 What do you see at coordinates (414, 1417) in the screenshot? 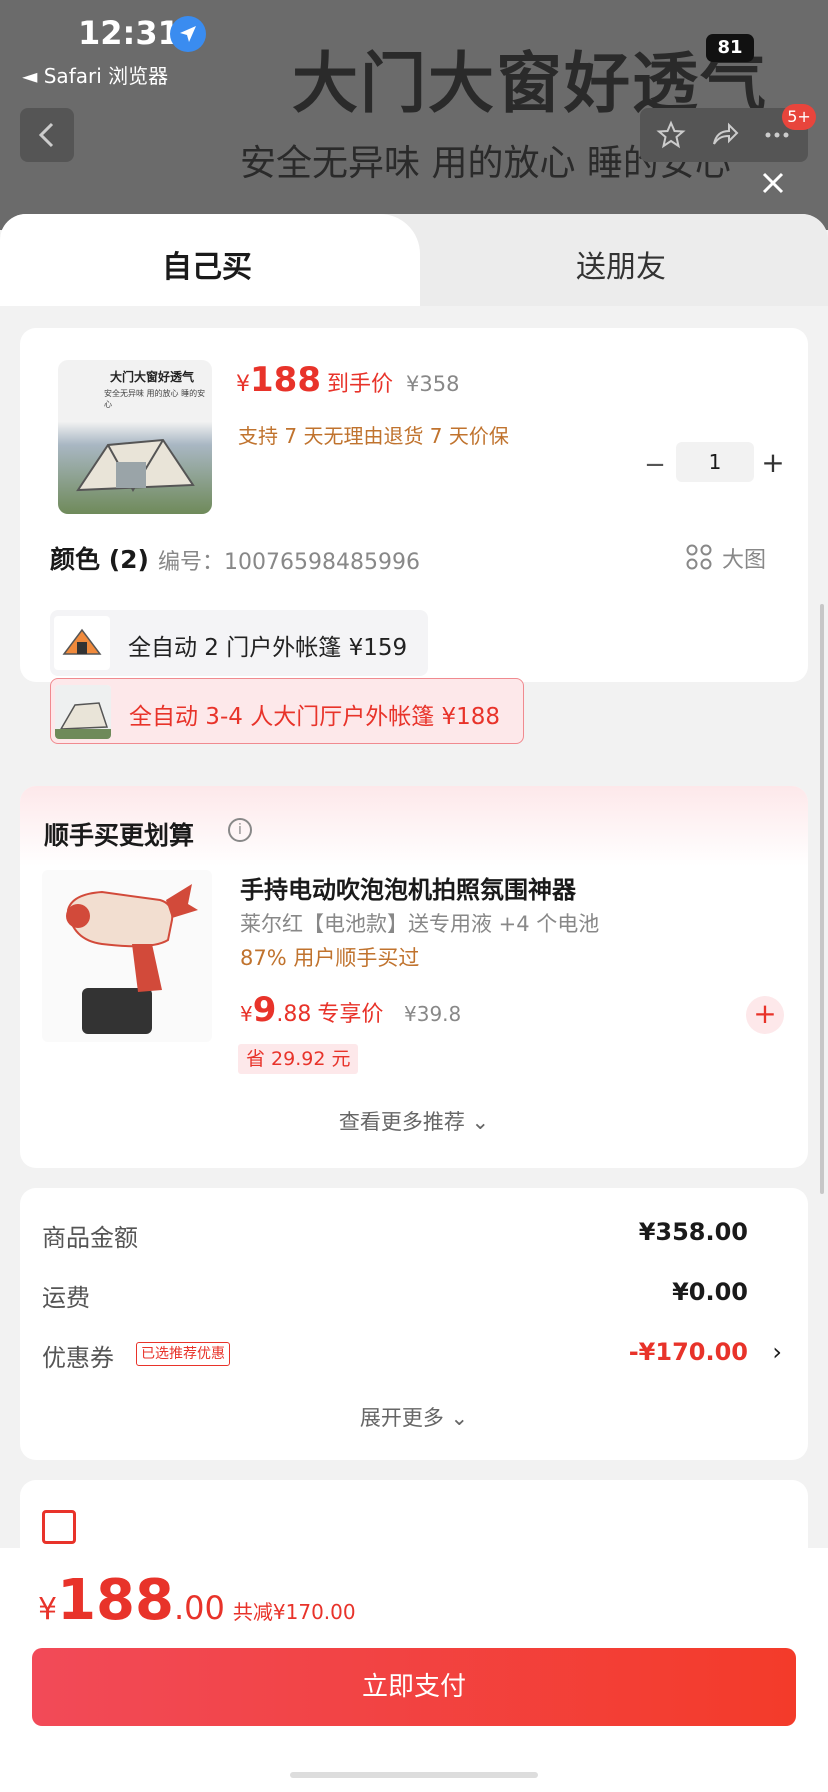
I see `expand-more-link: 展开更多 ⌄` at bounding box center [414, 1417].